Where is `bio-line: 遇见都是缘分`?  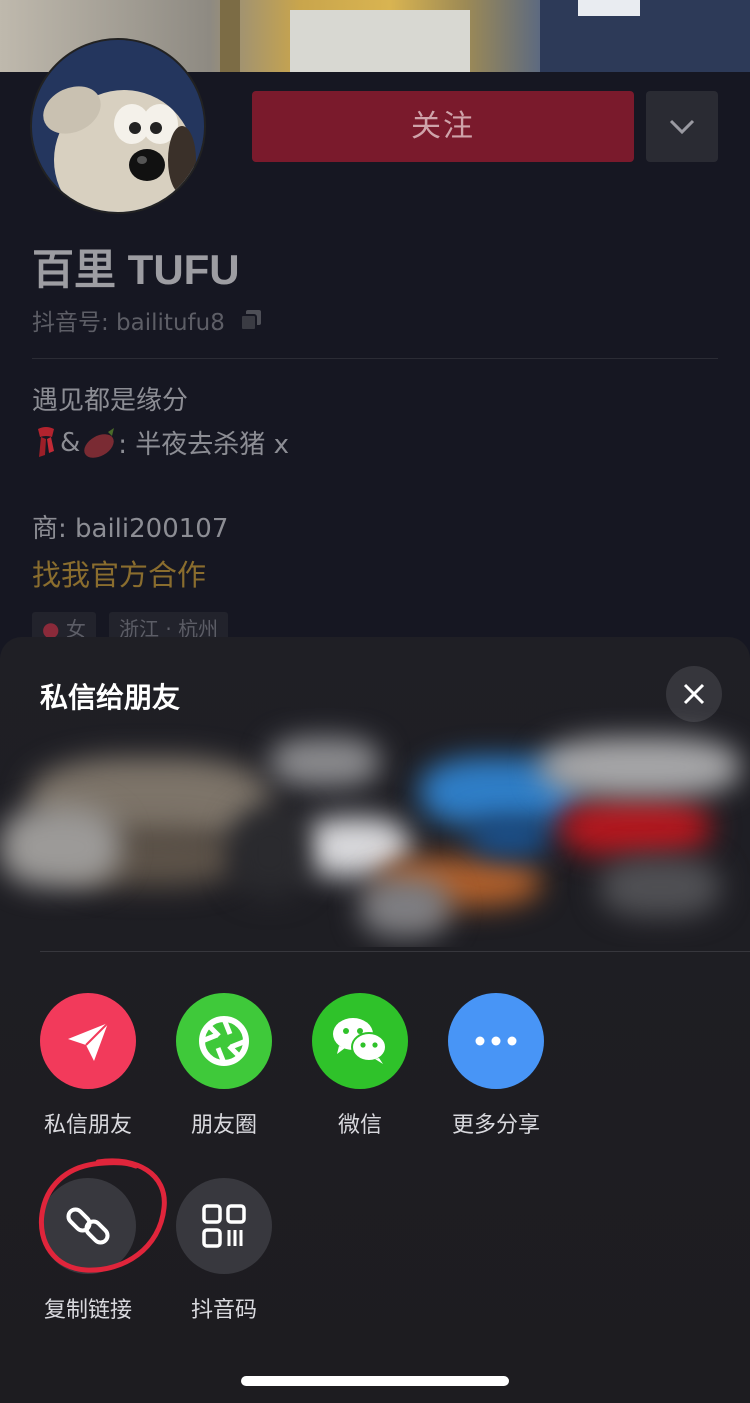
bio-line: 遇见都是缘分 is located at coordinates (110, 401).